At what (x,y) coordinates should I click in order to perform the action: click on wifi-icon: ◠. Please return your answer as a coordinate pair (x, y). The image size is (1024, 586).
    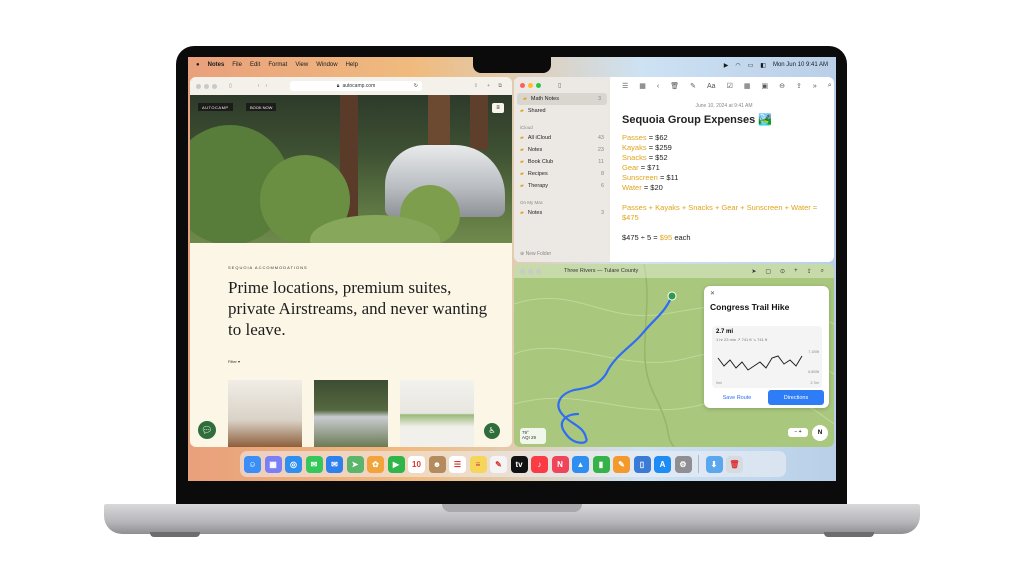
    Looking at the image, I should click on (737, 65).